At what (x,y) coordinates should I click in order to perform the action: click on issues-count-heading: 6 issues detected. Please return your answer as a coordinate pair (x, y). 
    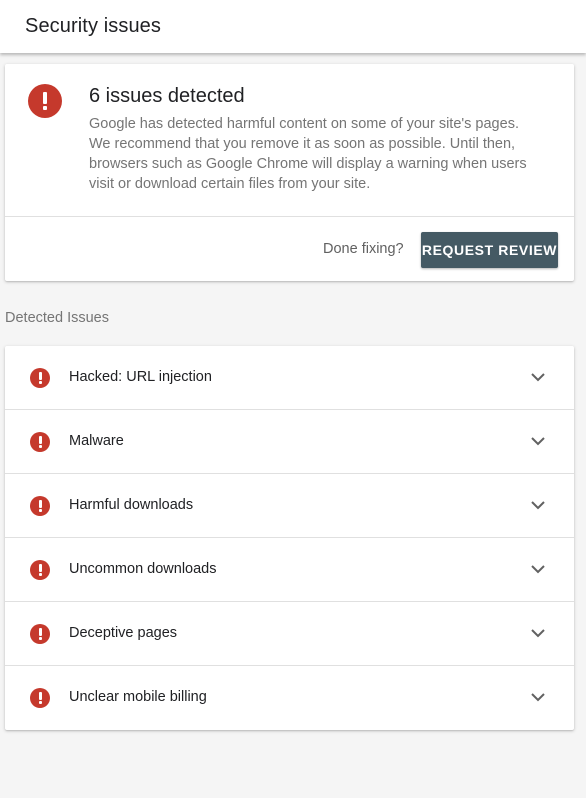
    Looking at the image, I should click on (167, 96).